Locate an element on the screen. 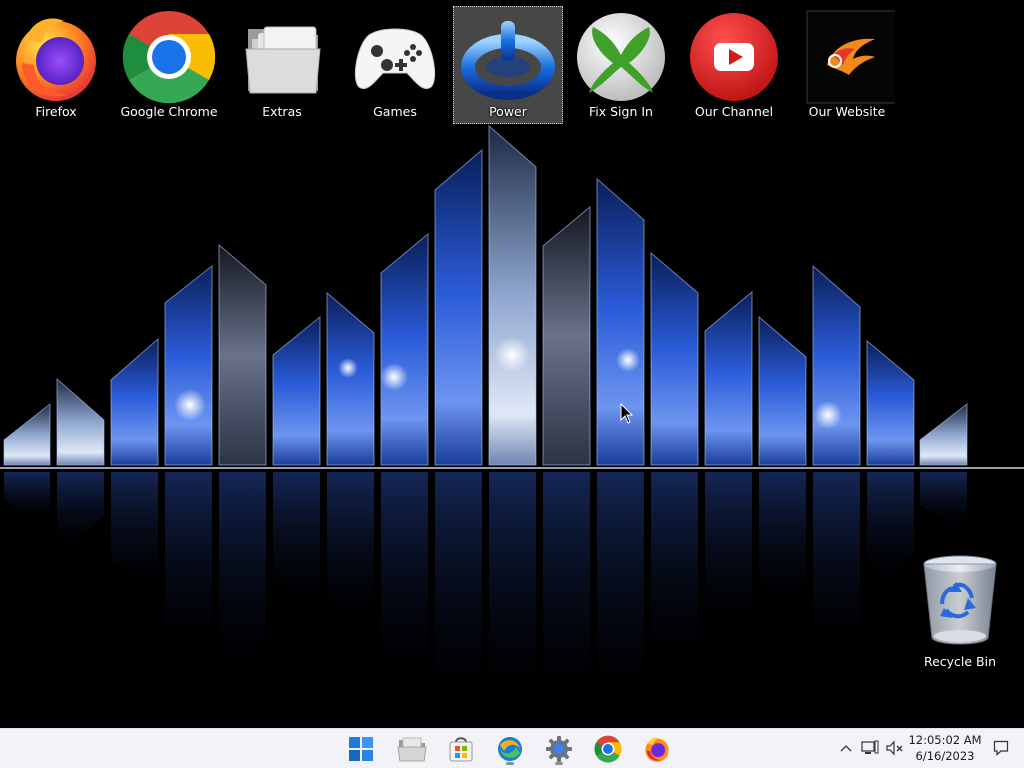 The image size is (1024, 768). chevron-up-icon is located at coordinates (846, 748).